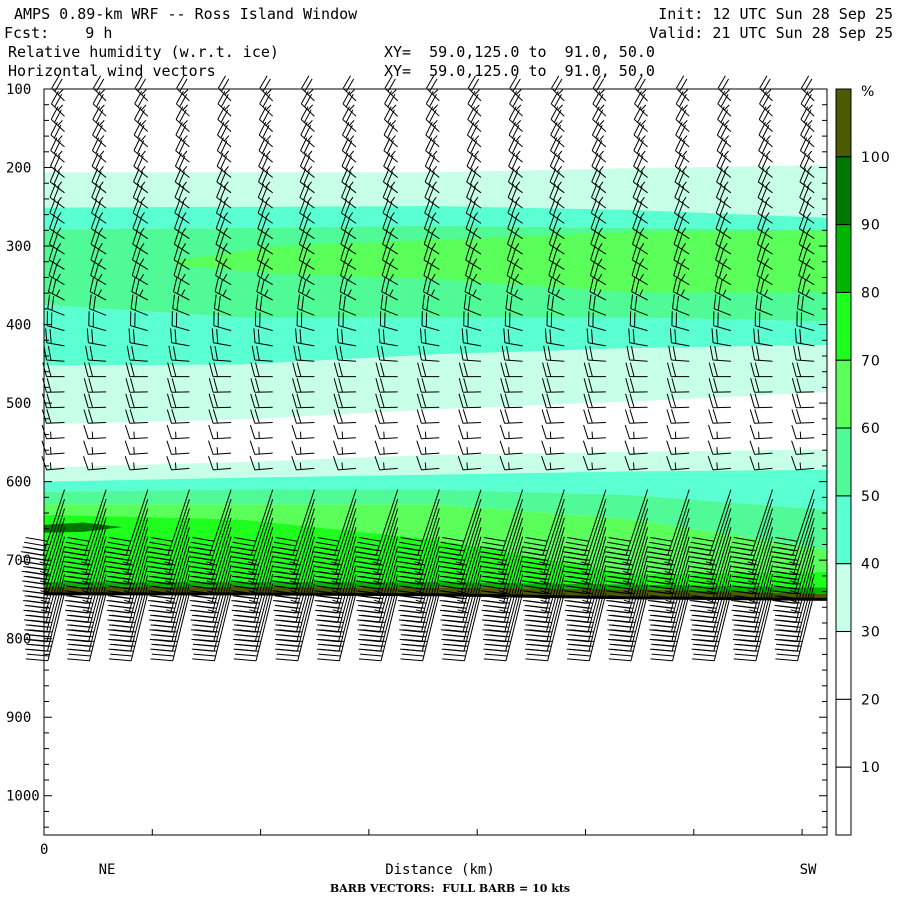 The image size is (900, 900). What do you see at coordinates (18, 483) in the screenshot?
I see `y-tick-label: 600` at bounding box center [18, 483].